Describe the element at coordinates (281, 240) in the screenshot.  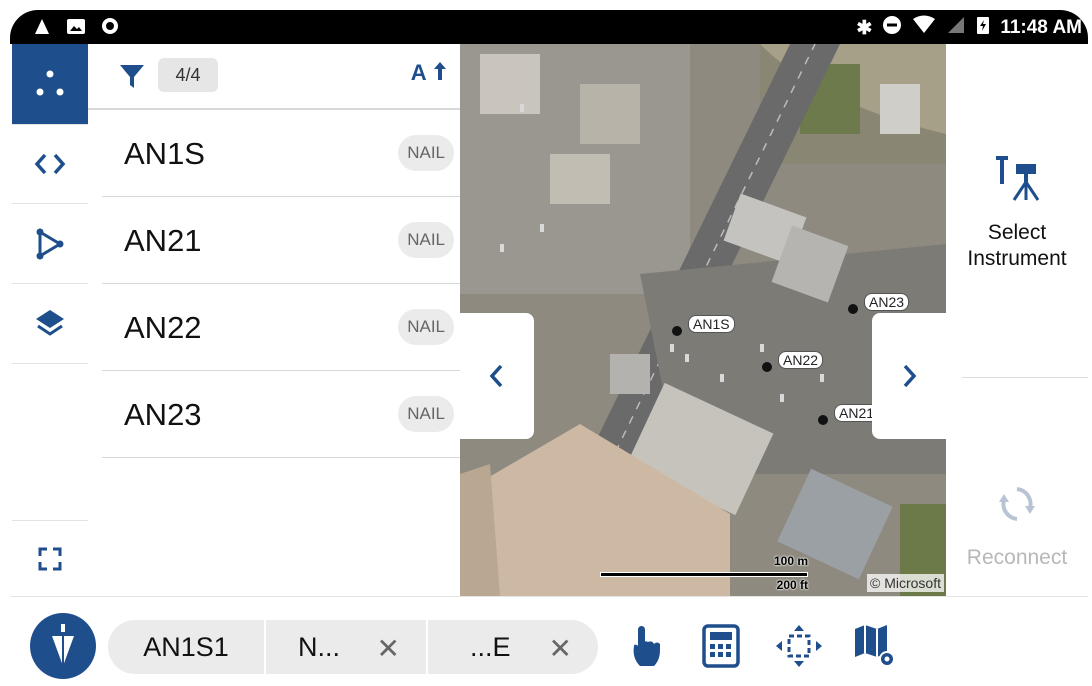
I see `list-item: AN21 NAIL` at that location.